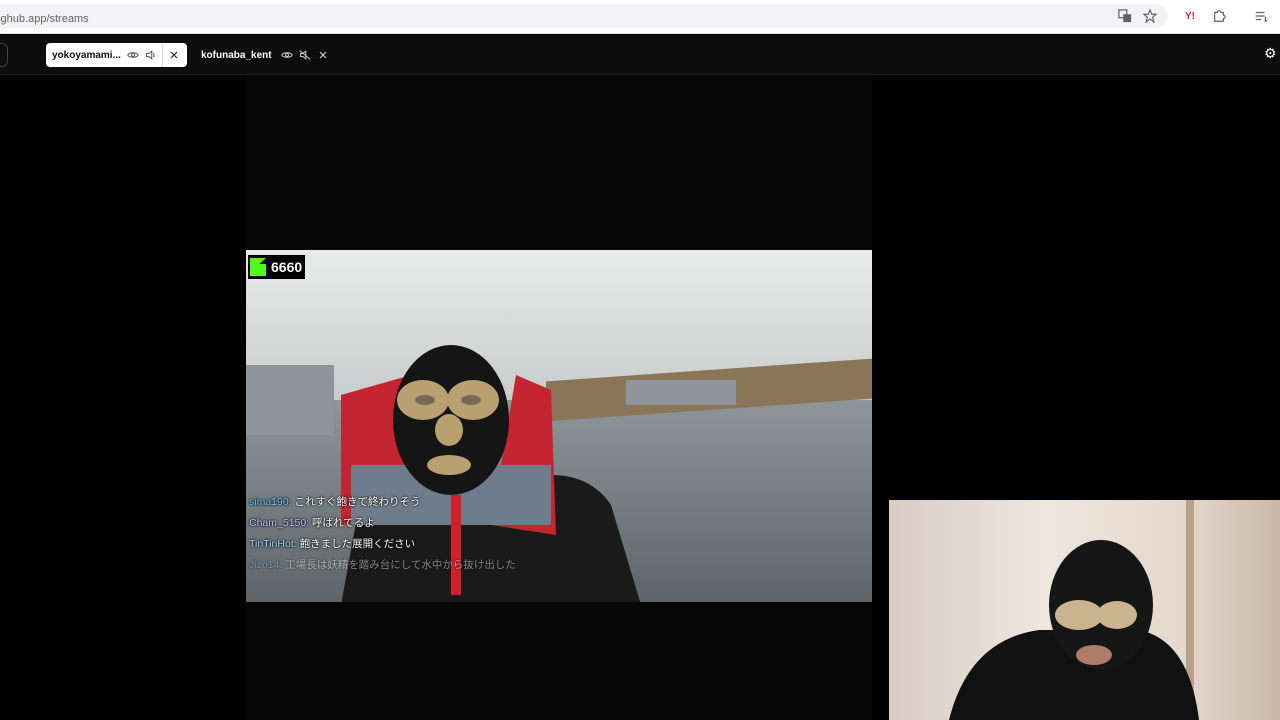 The width and height of the screenshot is (1280, 720). I want to click on kick-logo-cut, so click(262, 261).